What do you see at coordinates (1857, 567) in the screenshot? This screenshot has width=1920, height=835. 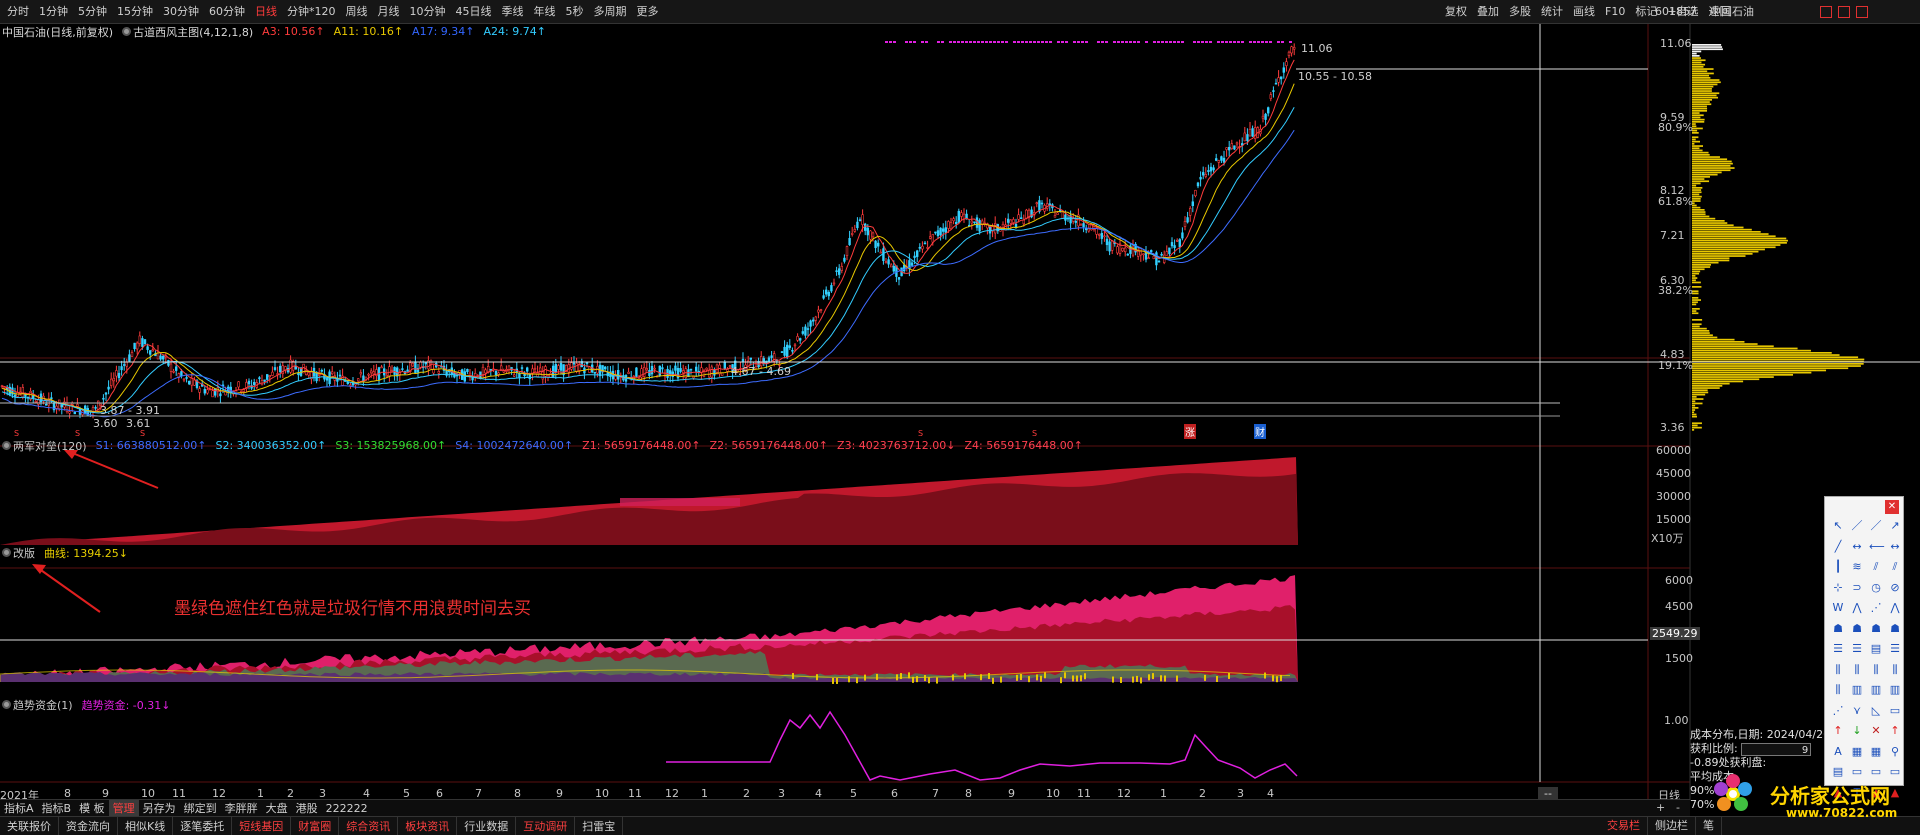 I see `wave-icon: ≋` at bounding box center [1857, 567].